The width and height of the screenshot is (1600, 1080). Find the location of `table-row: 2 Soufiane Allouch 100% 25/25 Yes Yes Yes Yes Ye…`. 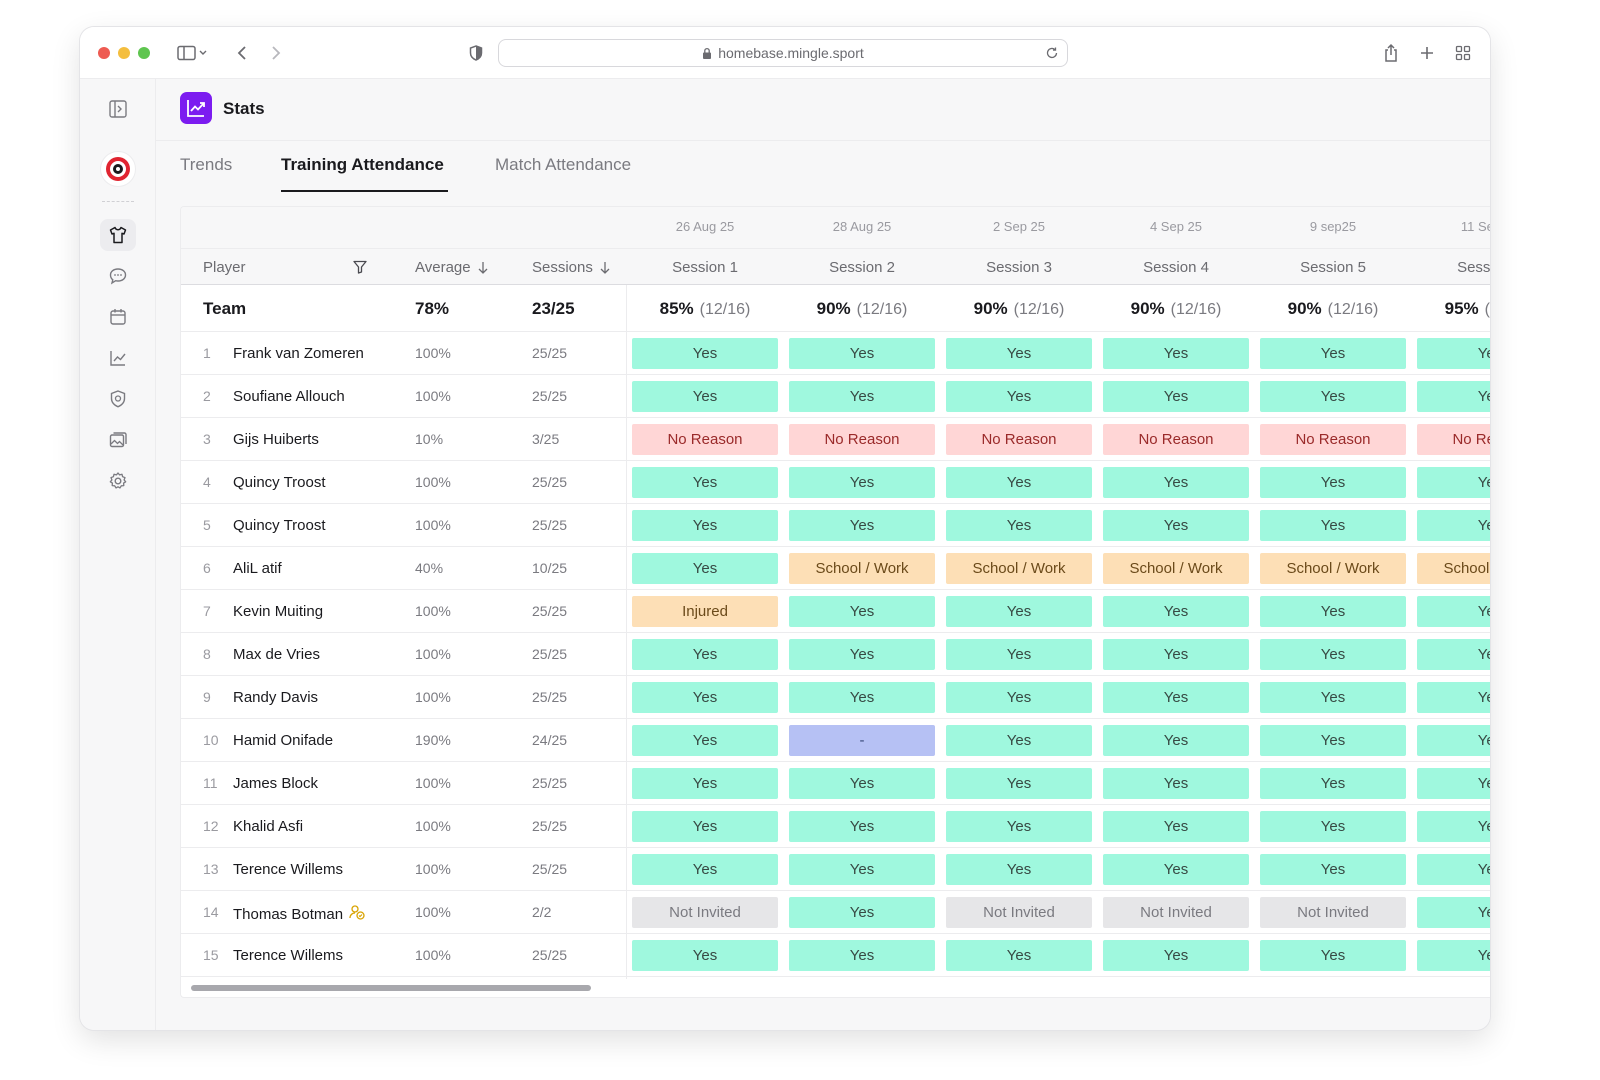

table-row: 2 Soufiane Allouch 100% 25/25 Yes Yes Yes Yes Ye… is located at coordinates (835, 396).